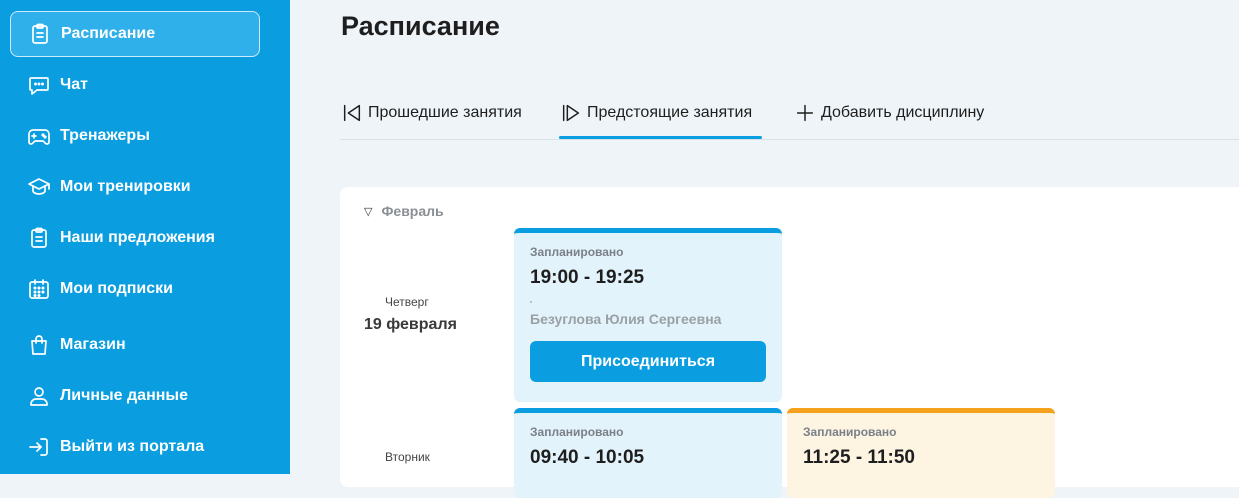  What do you see at coordinates (352, 113) in the screenshot?
I see `rewind-icon` at bounding box center [352, 113].